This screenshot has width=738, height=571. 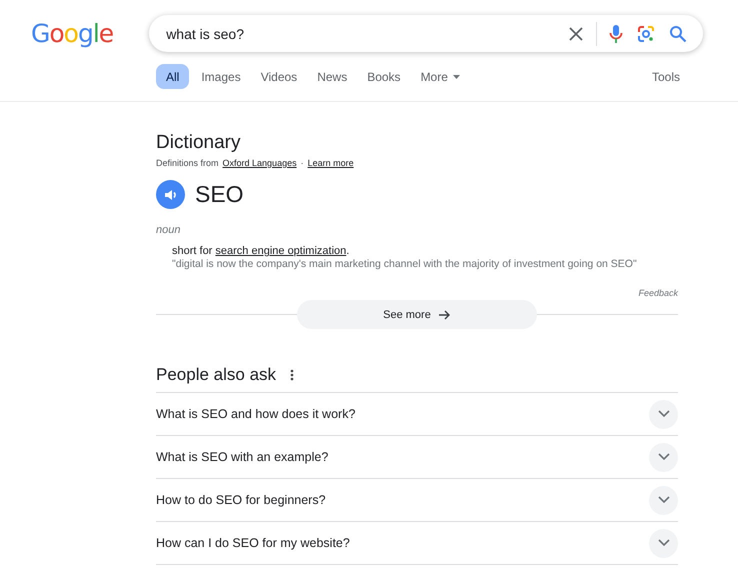 What do you see at coordinates (169, 230) in the screenshot?
I see `part-of-speech: noun` at bounding box center [169, 230].